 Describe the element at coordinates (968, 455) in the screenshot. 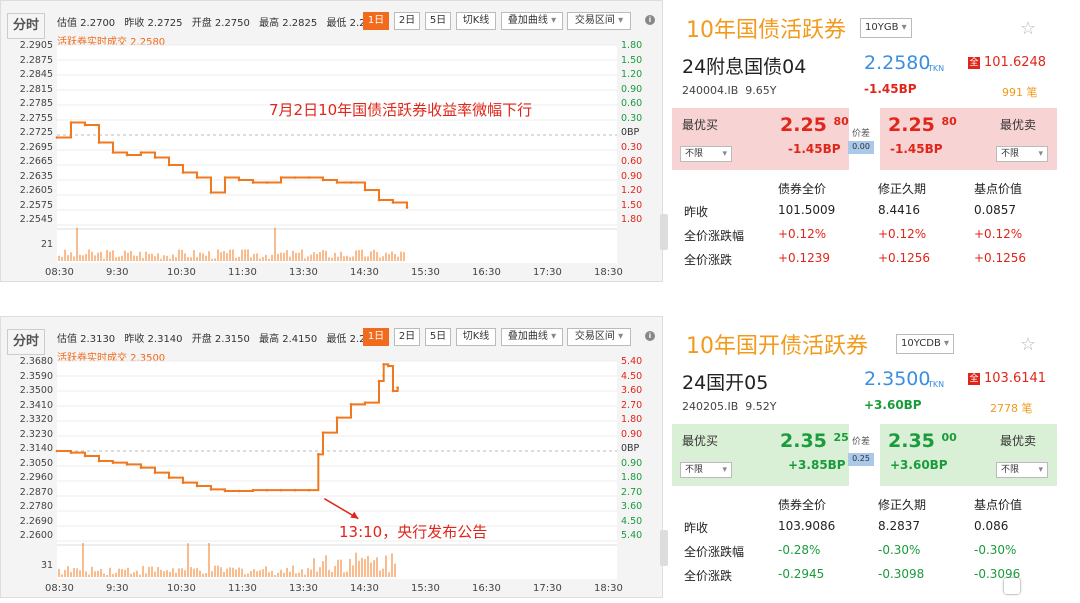

I see `best-ask-box: 2.35 00 最优卖 +3.60BP 不限` at that location.